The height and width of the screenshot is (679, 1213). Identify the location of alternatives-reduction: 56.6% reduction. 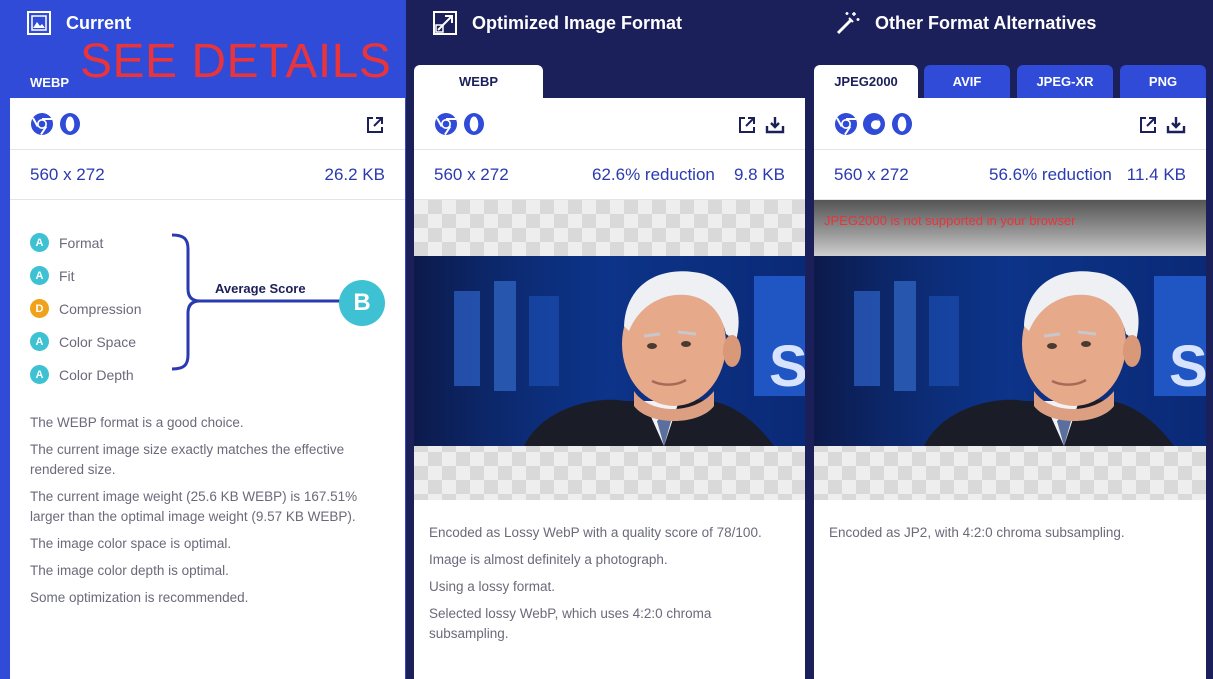
(1050, 174).